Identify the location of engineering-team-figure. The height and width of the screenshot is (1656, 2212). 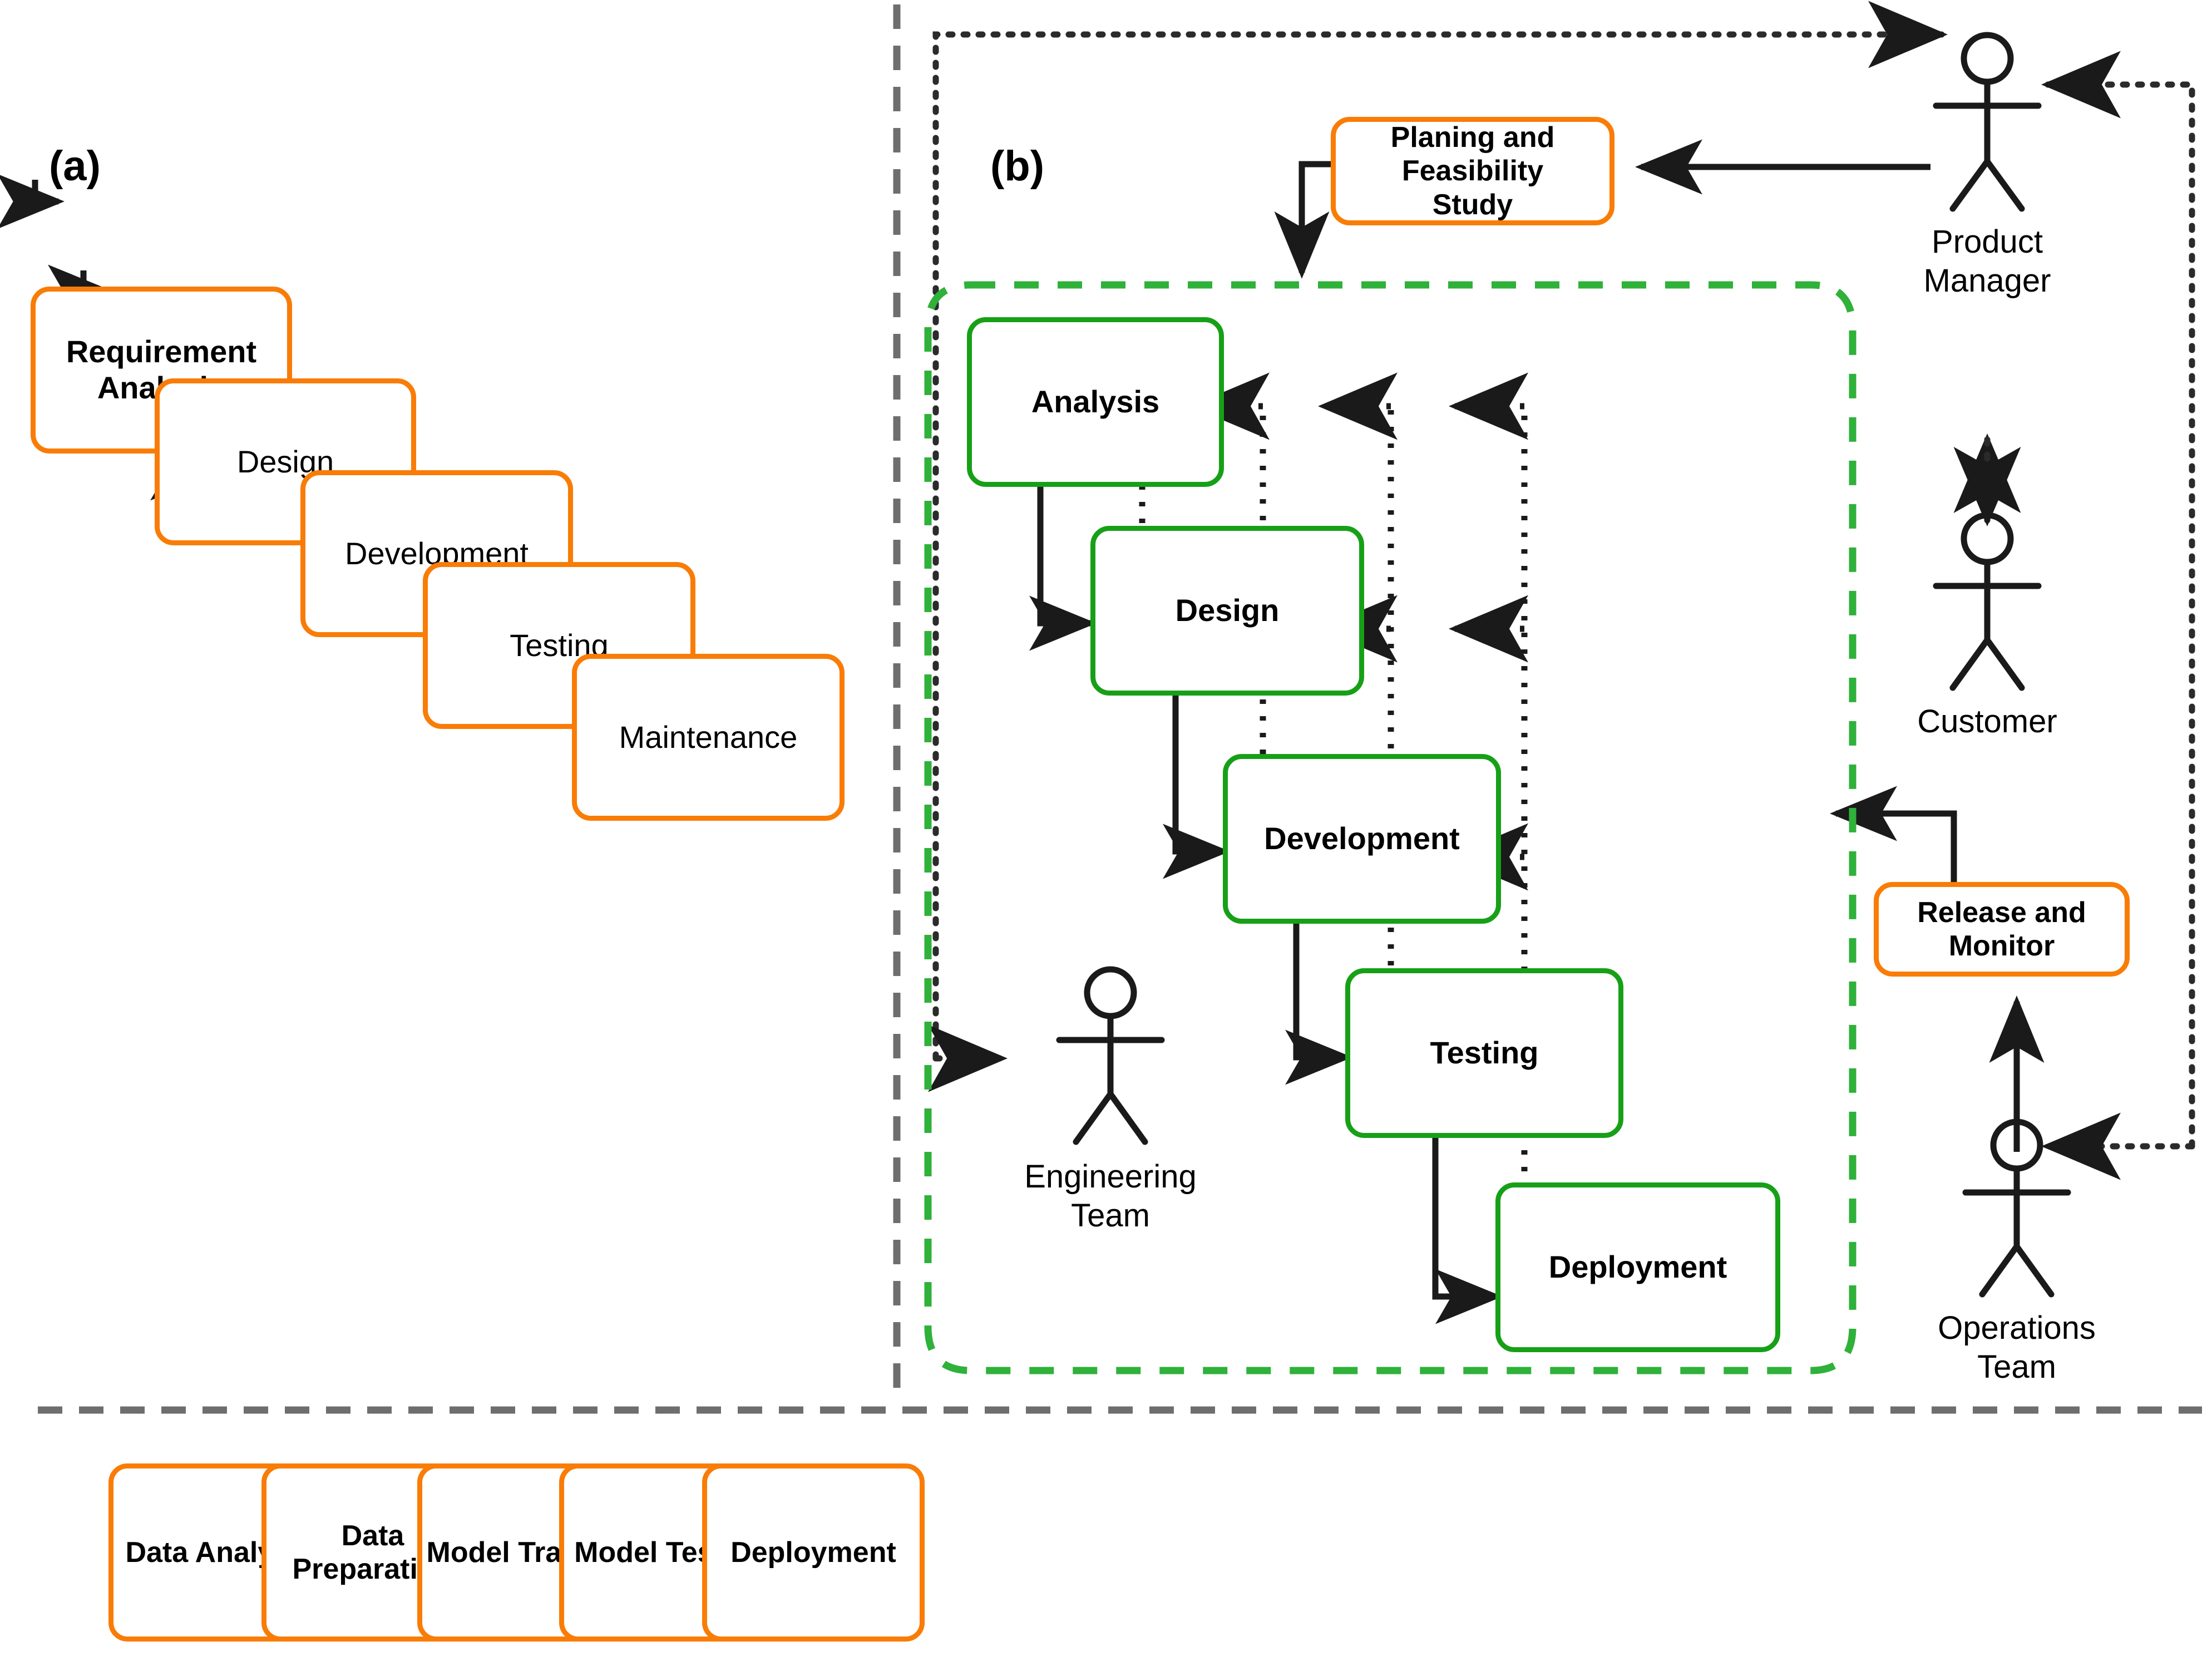
(1110, 1055).